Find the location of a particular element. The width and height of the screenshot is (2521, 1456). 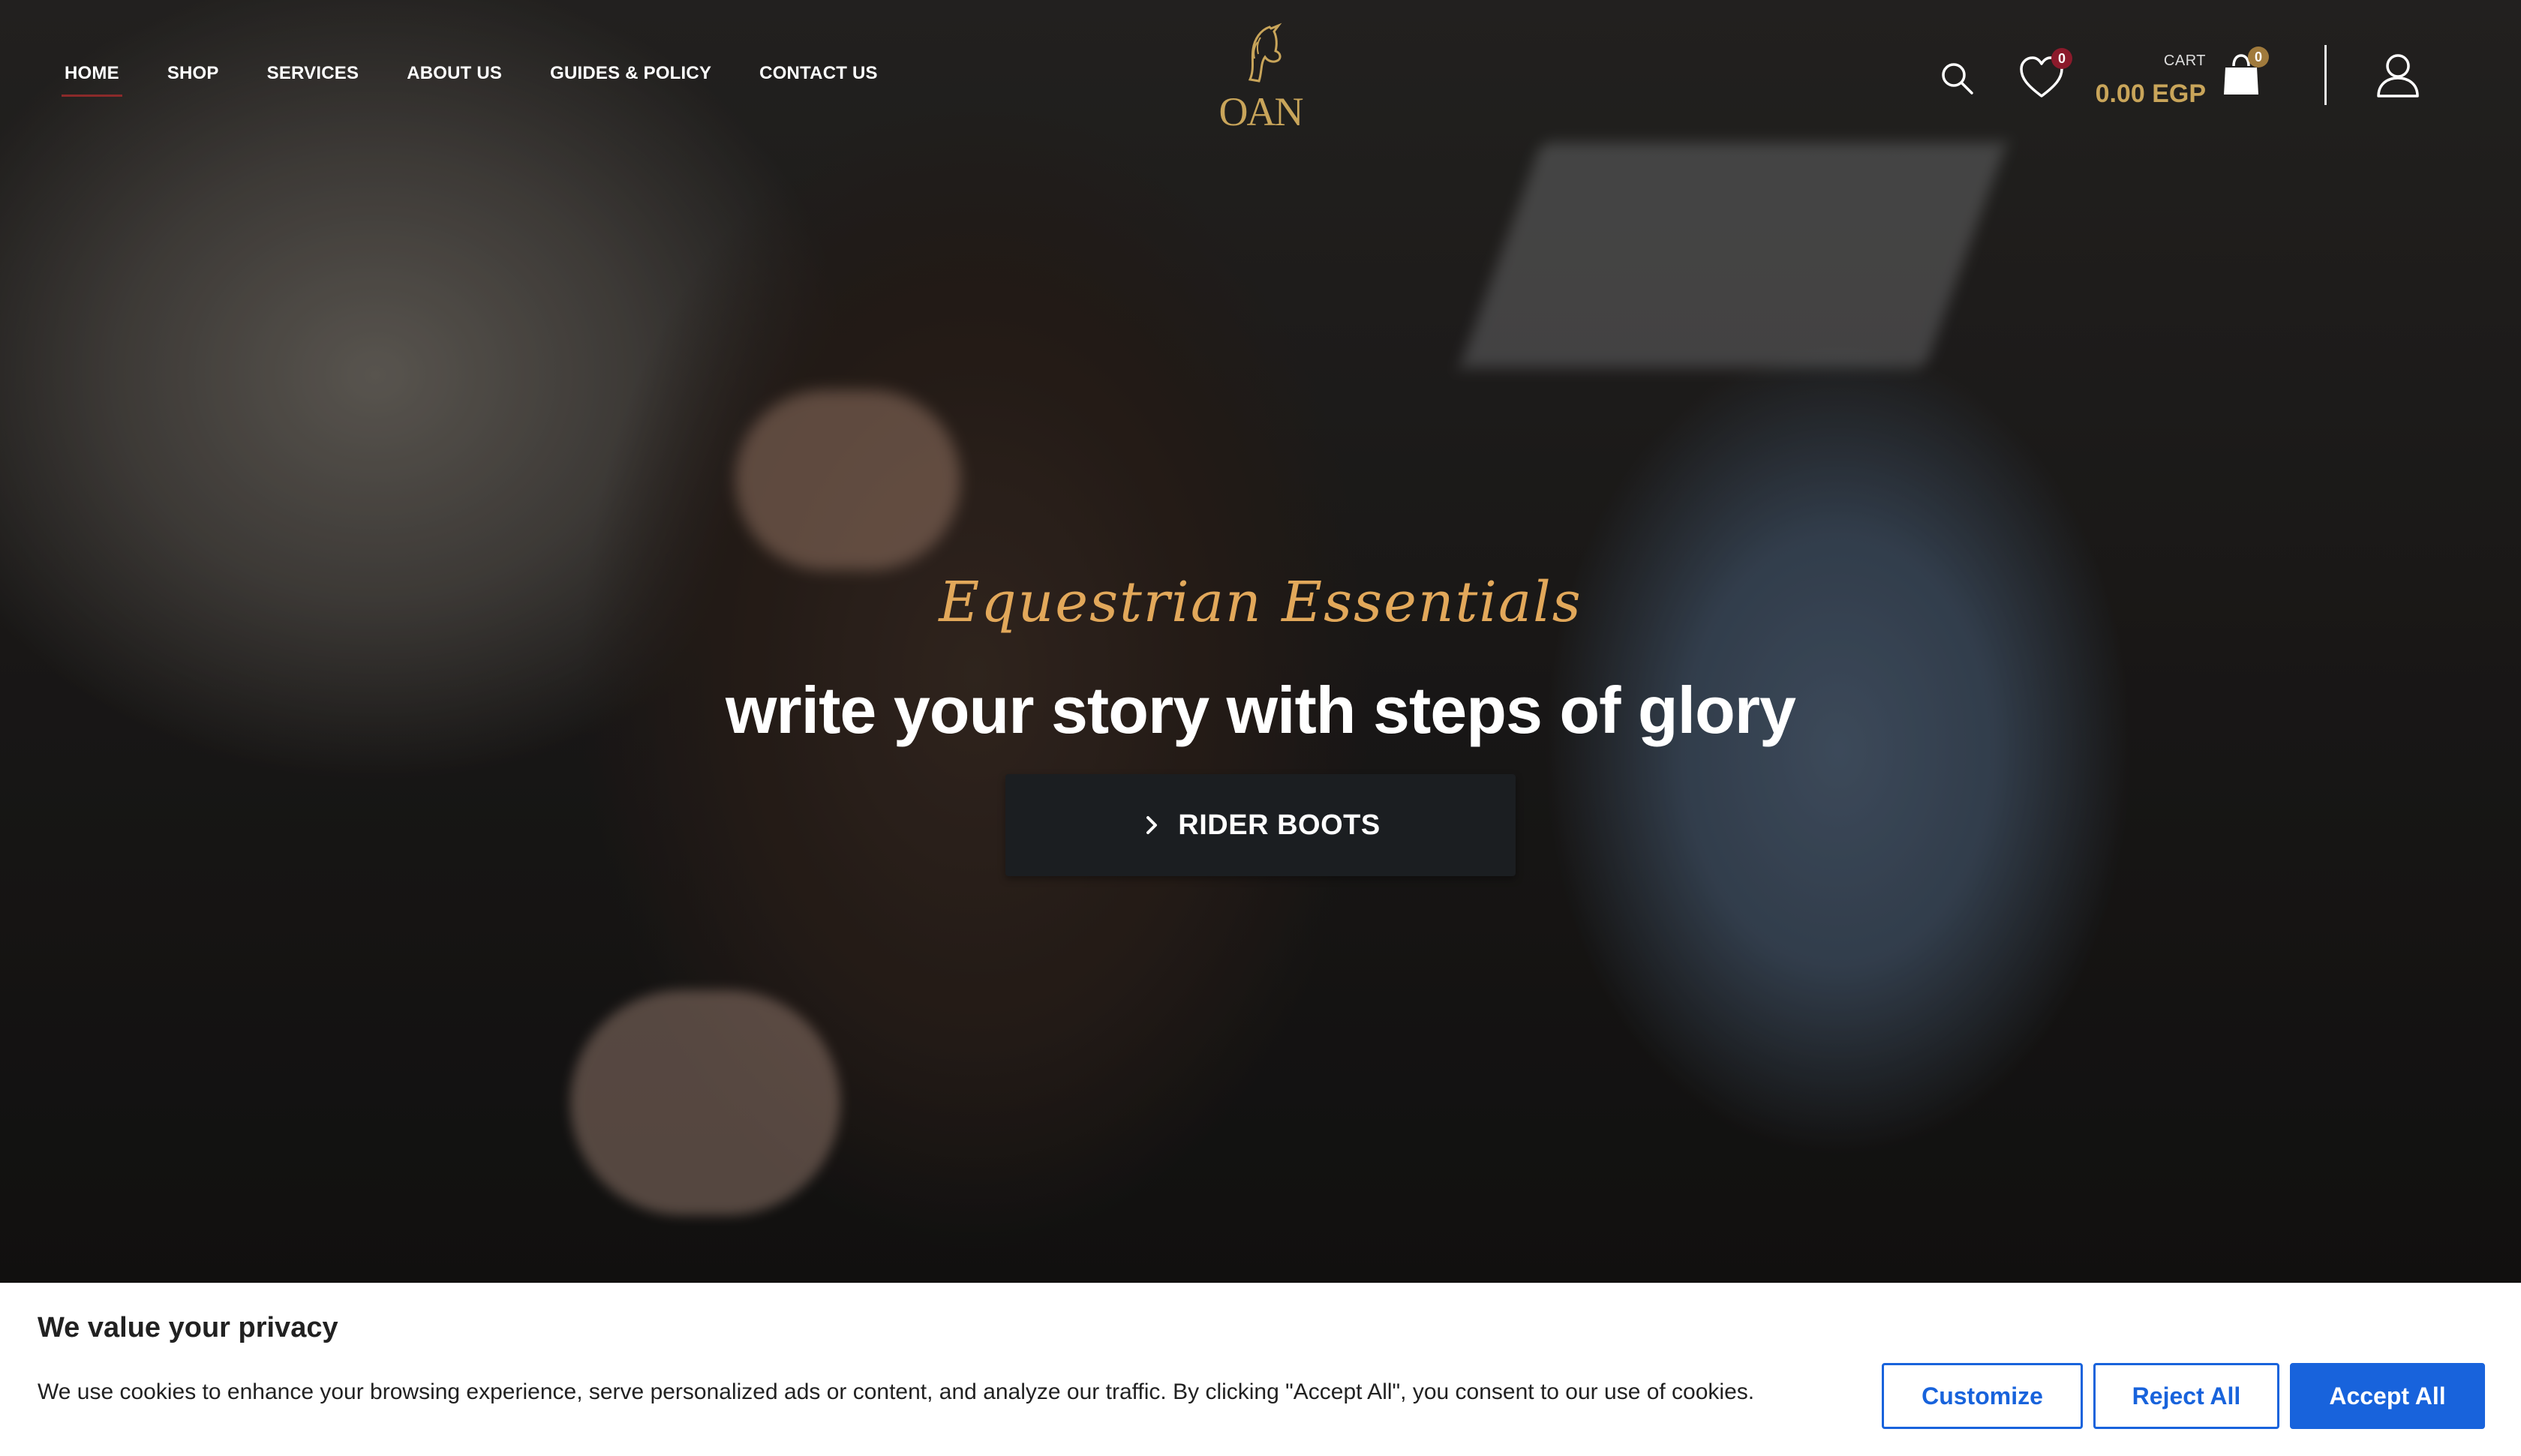

cart-total: 0.00 EGP is located at coordinates (2150, 94).